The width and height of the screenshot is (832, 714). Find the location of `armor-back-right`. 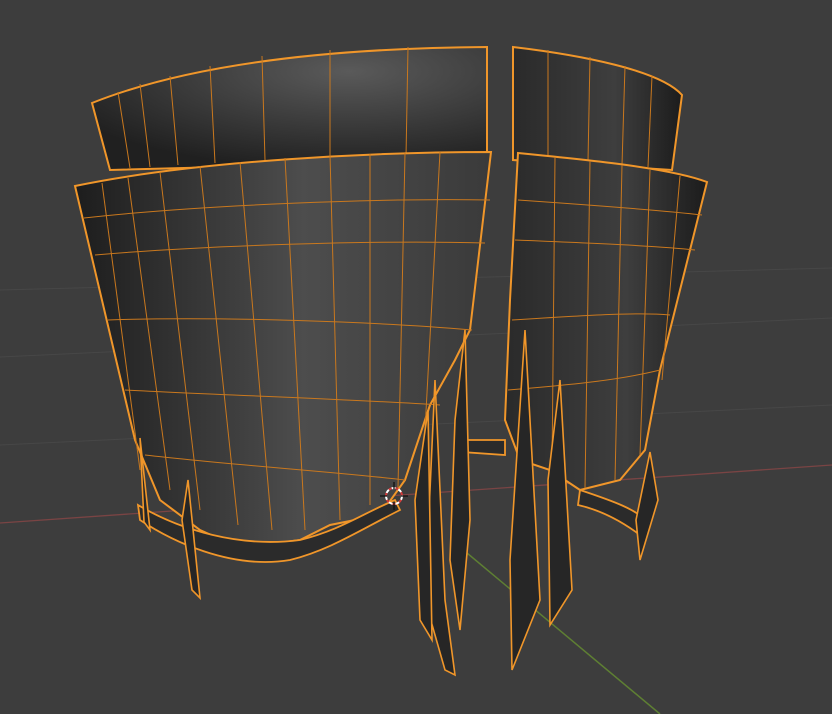

armor-back-right is located at coordinates (598, 108).